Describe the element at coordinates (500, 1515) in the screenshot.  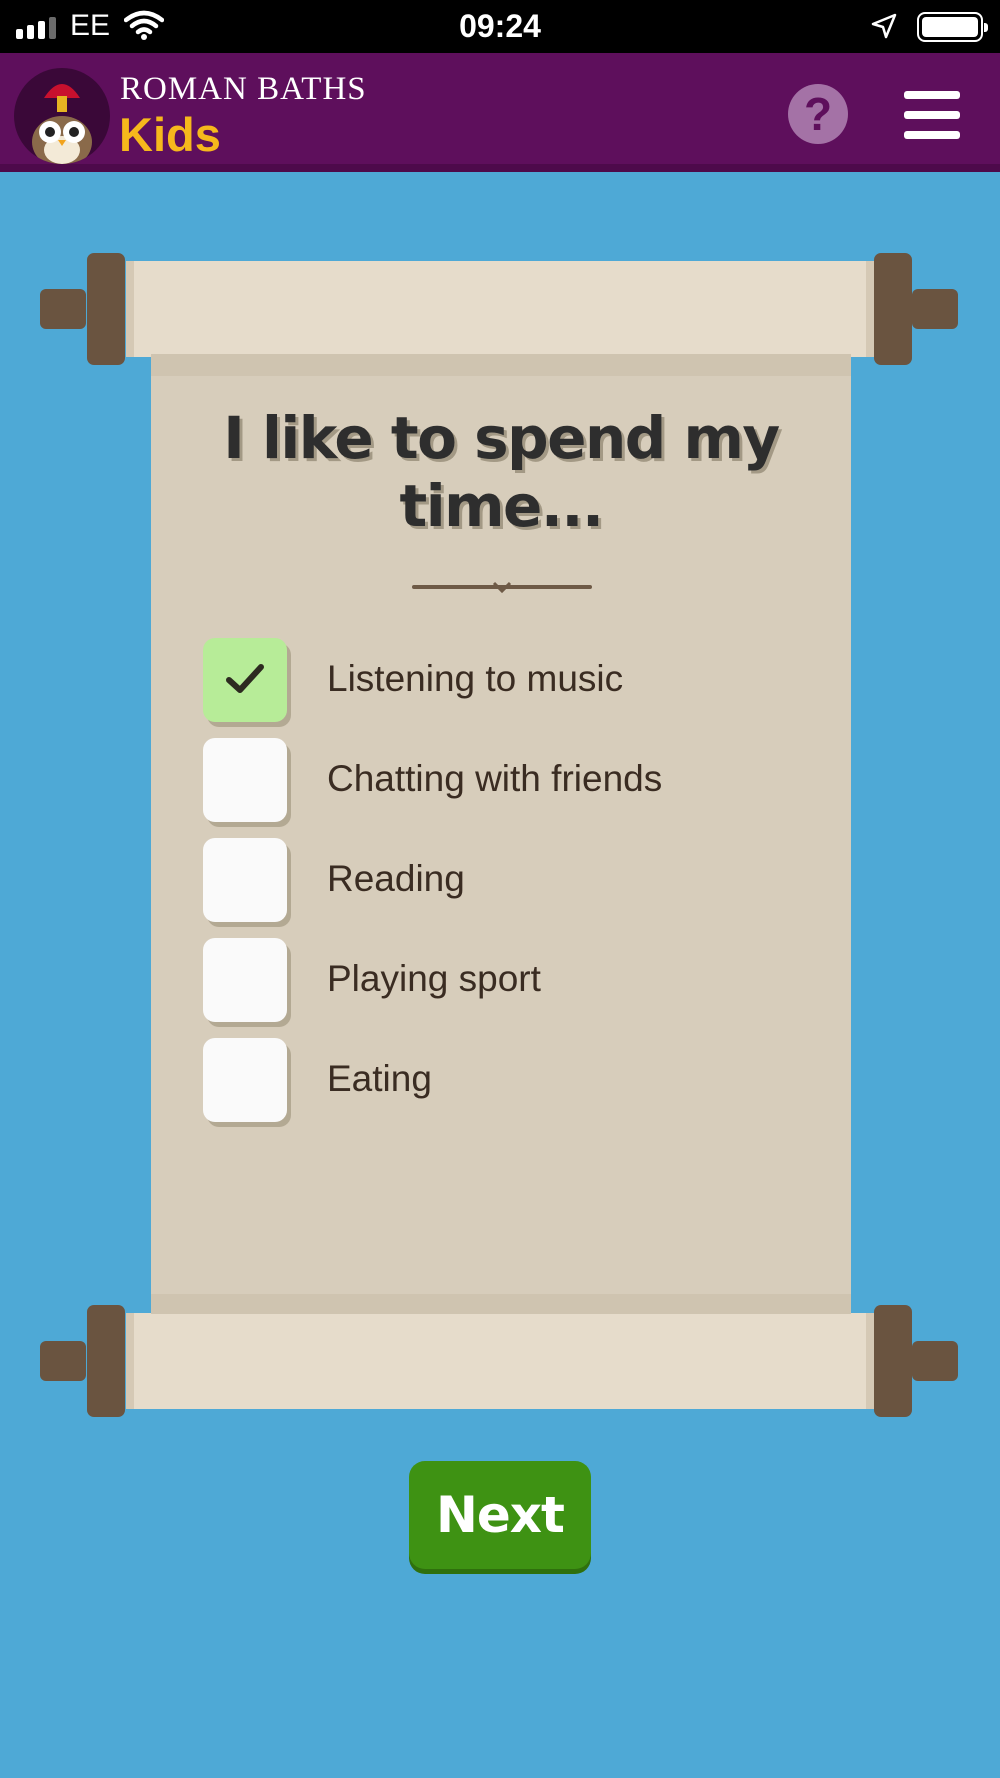
I see `next-button: Next` at that location.